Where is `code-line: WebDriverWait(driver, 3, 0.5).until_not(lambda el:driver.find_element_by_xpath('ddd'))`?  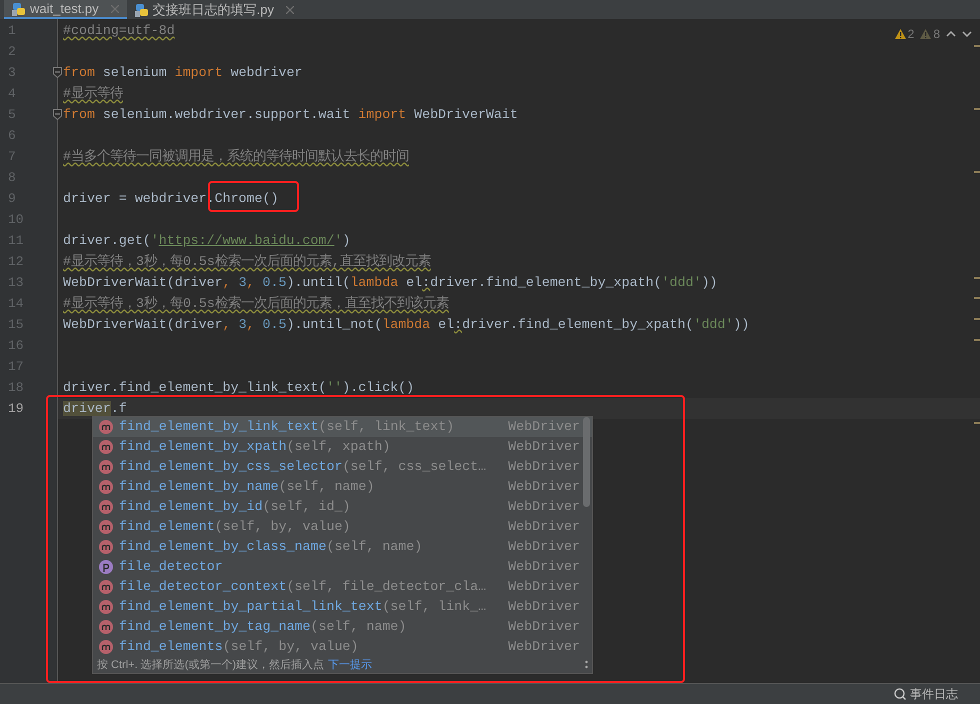
code-line: WebDriverWait(driver, 3, 0.5).until_not(lambda el:driver.find_element_by_xpath('ddd')) is located at coordinates (406, 325).